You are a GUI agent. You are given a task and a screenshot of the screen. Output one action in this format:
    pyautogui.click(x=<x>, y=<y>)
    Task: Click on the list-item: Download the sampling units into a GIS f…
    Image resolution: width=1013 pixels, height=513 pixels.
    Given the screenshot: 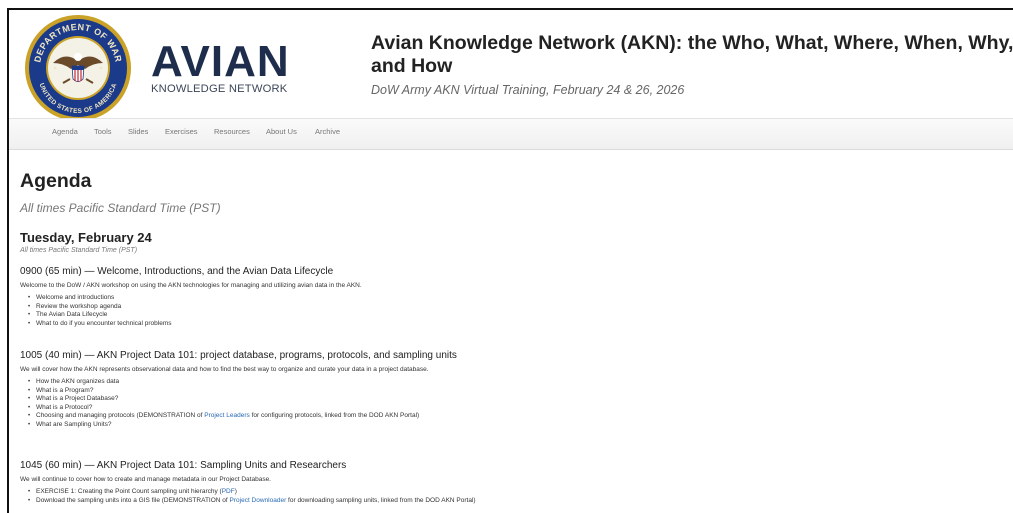 What is the action you would take?
    pyautogui.click(x=519, y=501)
    